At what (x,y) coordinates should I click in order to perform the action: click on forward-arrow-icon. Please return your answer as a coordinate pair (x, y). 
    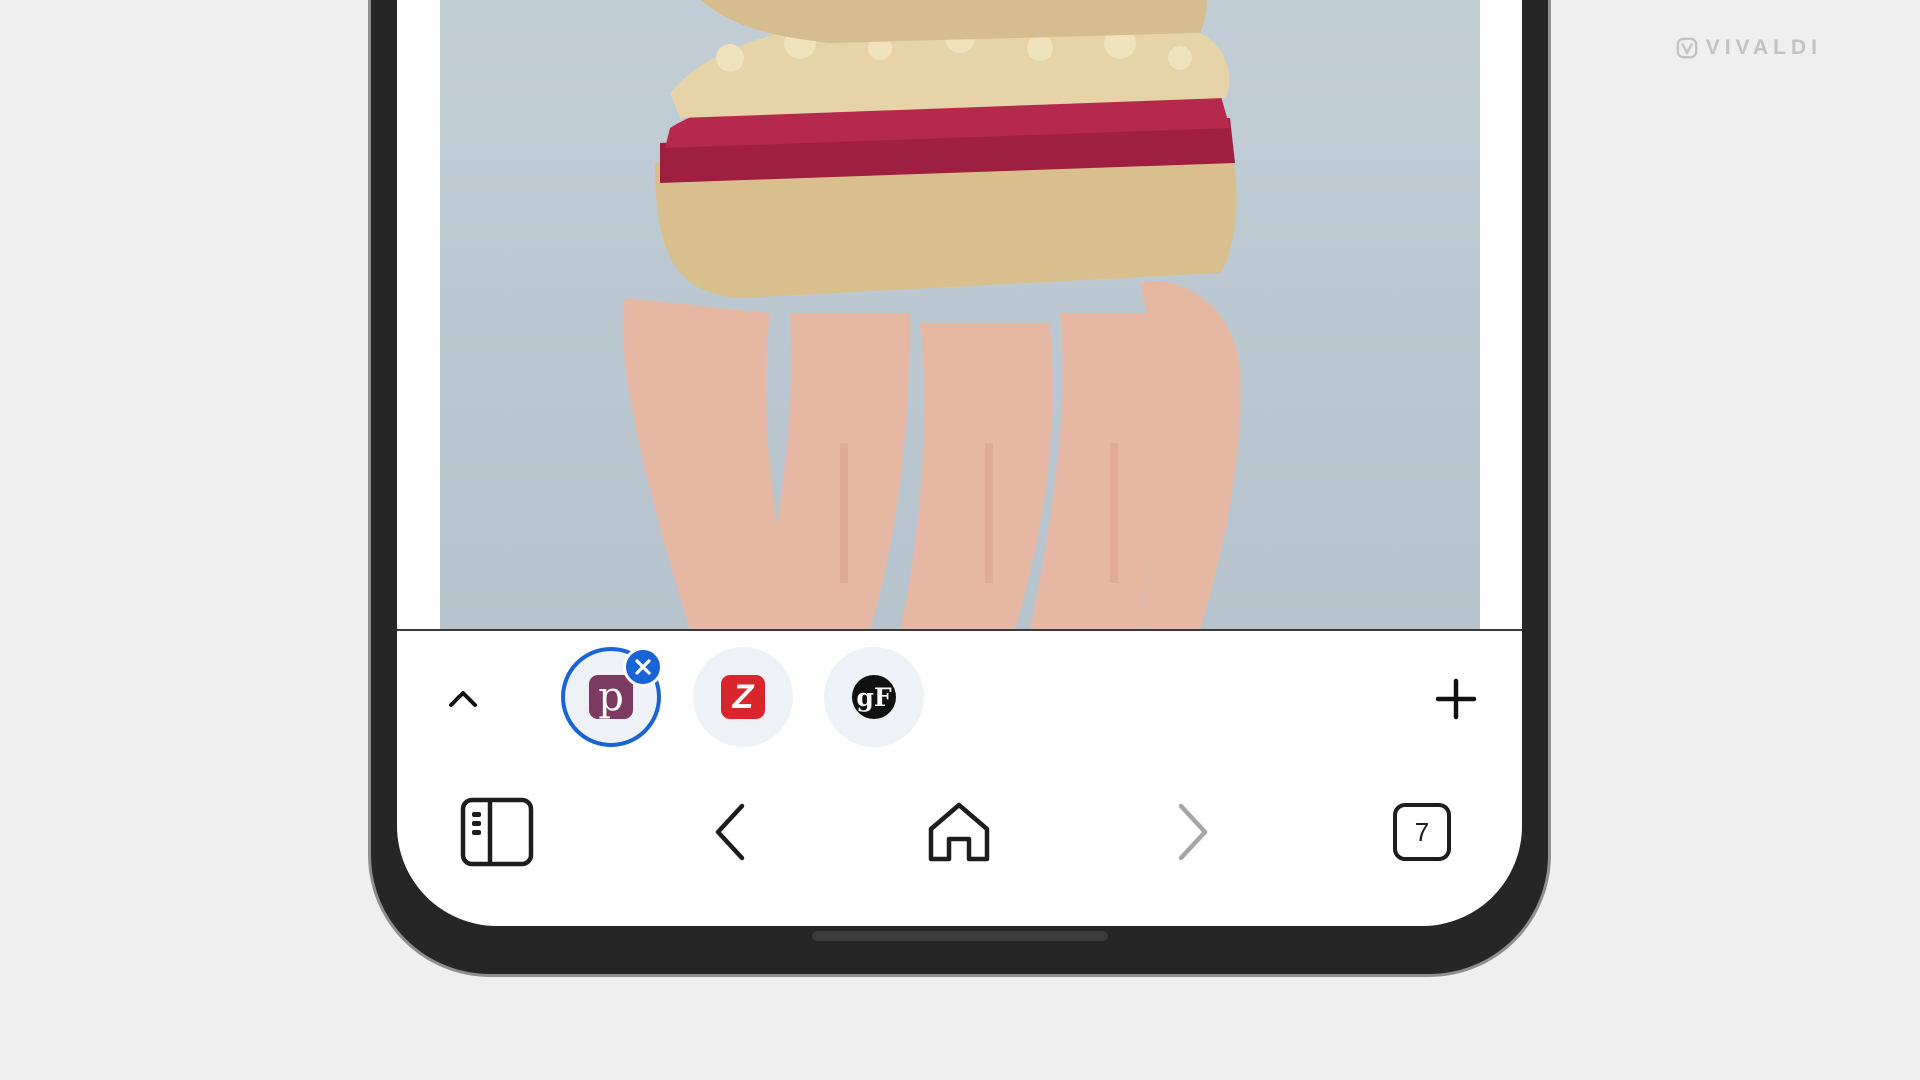
    Looking at the image, I should click on (1193, 832).